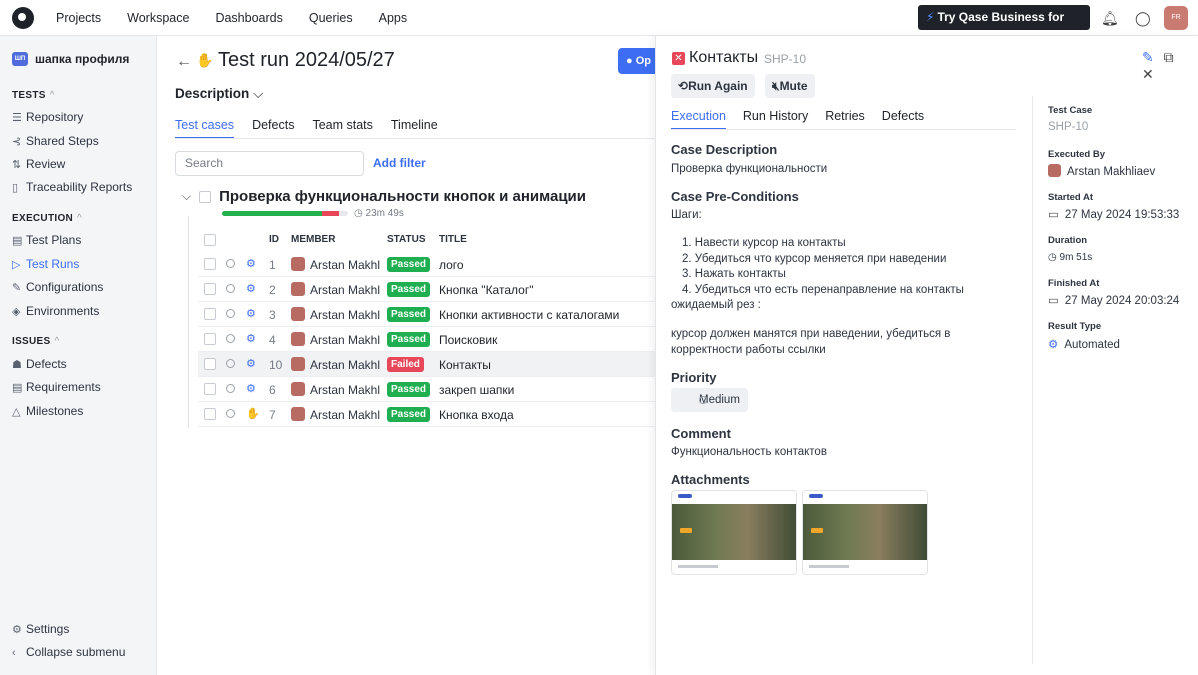 This screenshot has height=675, width=1198. Describe the element at coordinates (17, 630) in the screenshot. I see `gear-icon: ⚙` at that location.